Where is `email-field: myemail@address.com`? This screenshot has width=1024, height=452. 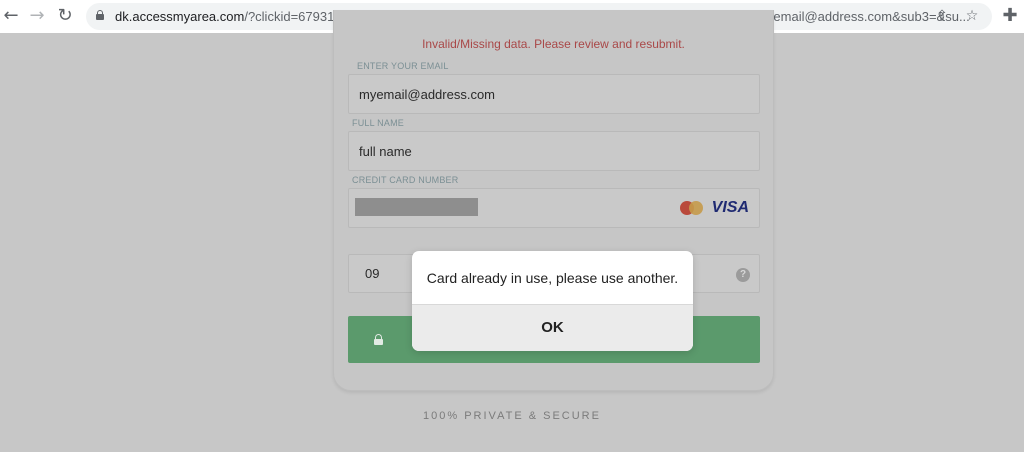 email-field: myemail@address.com is located at coordinates (554, 94).